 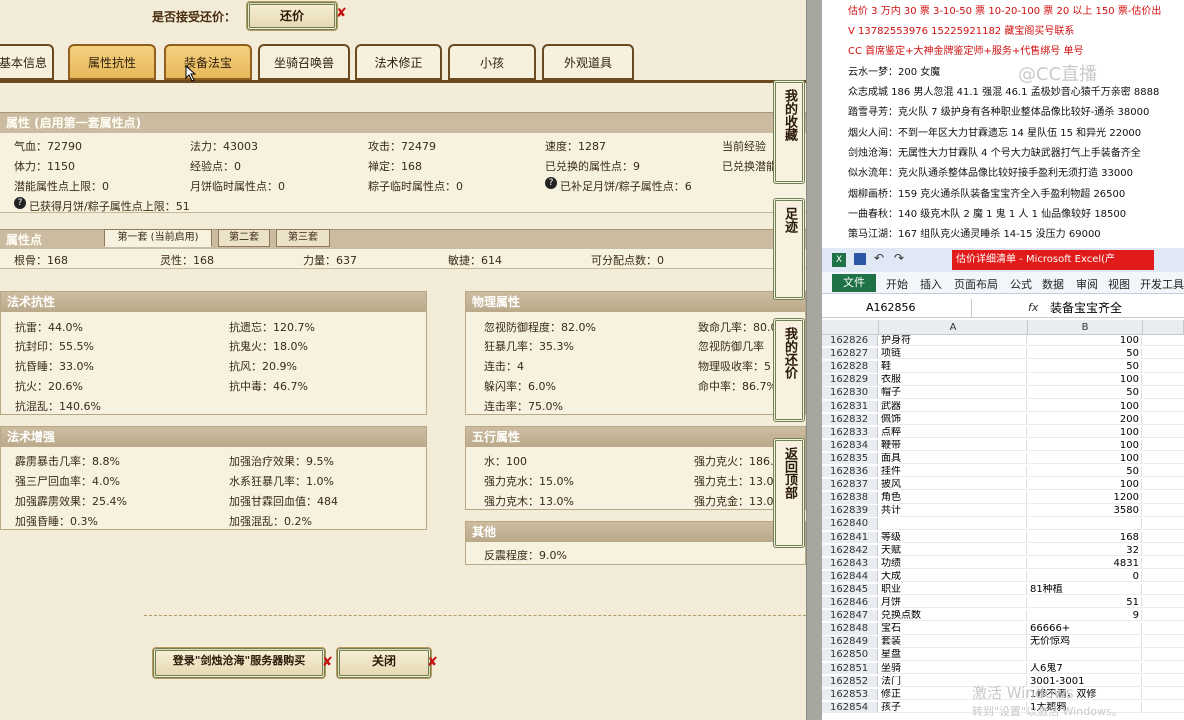 I want to click on row-number: 162846, so click(x=850, y=603).